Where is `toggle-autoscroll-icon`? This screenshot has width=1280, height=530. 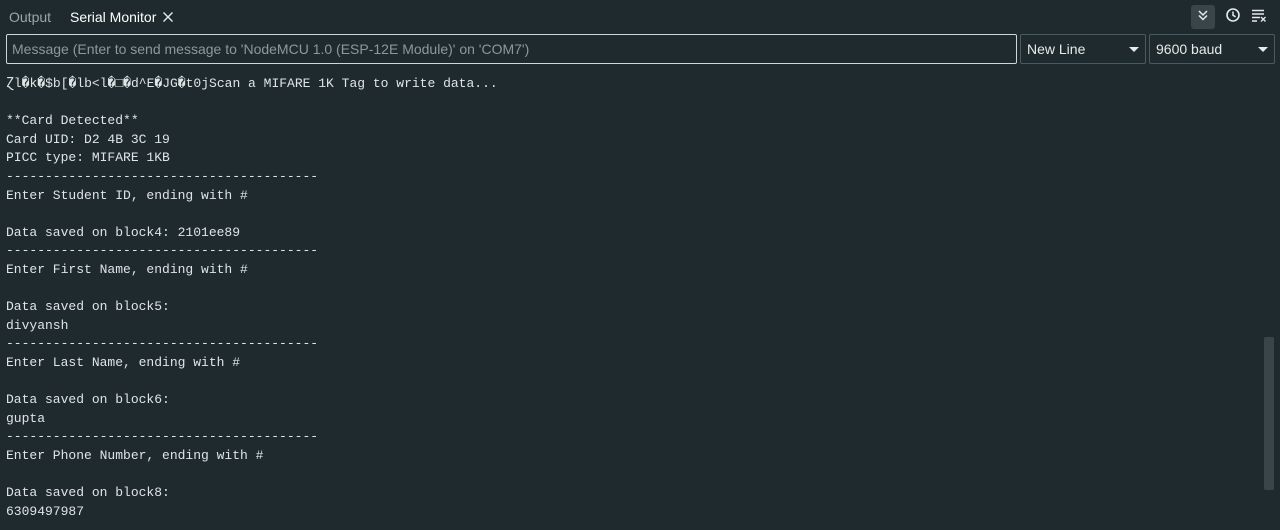 toggle-autoscroll-icon is located at coordinates (1203, 17).